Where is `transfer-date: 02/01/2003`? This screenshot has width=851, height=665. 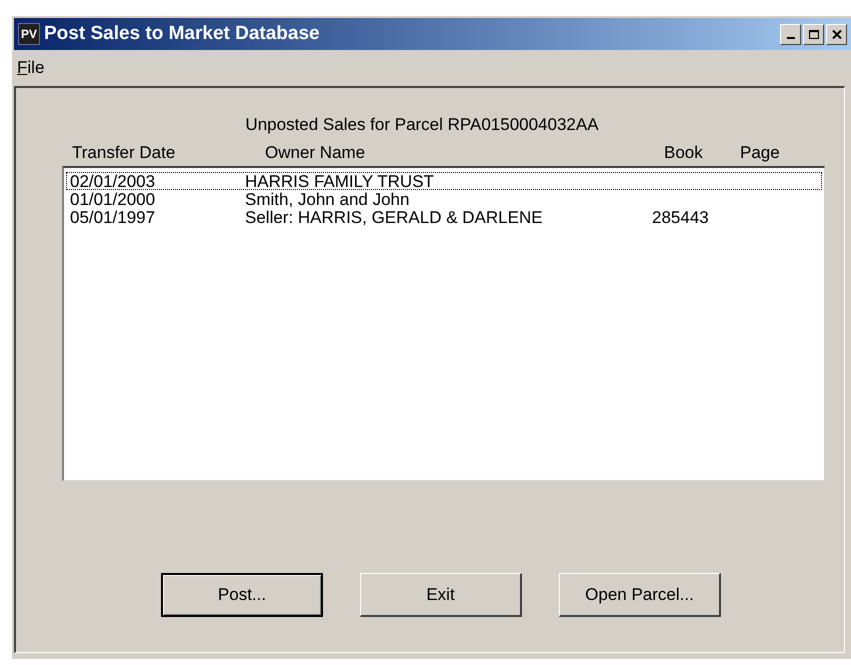
transfer-date: 02/01/2003 is located at coordinates (112, 181).